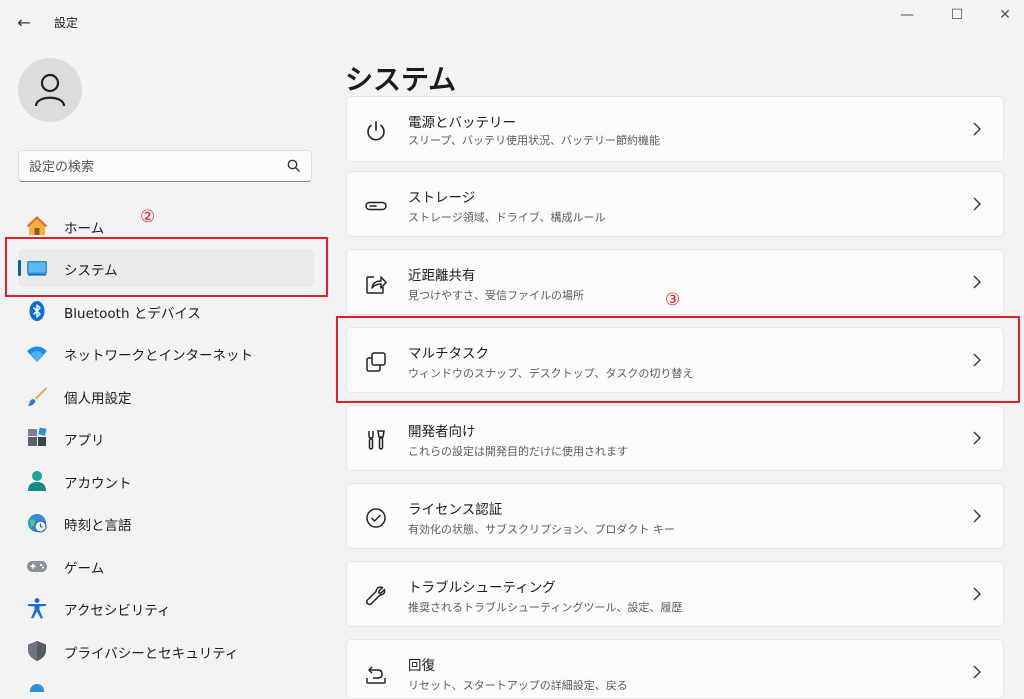 The image size is (1024, 699). What do you see at coordinates (1003, 15) in the screenshot?
I see `close-button: ✕` at bounding box center [1003, 15].